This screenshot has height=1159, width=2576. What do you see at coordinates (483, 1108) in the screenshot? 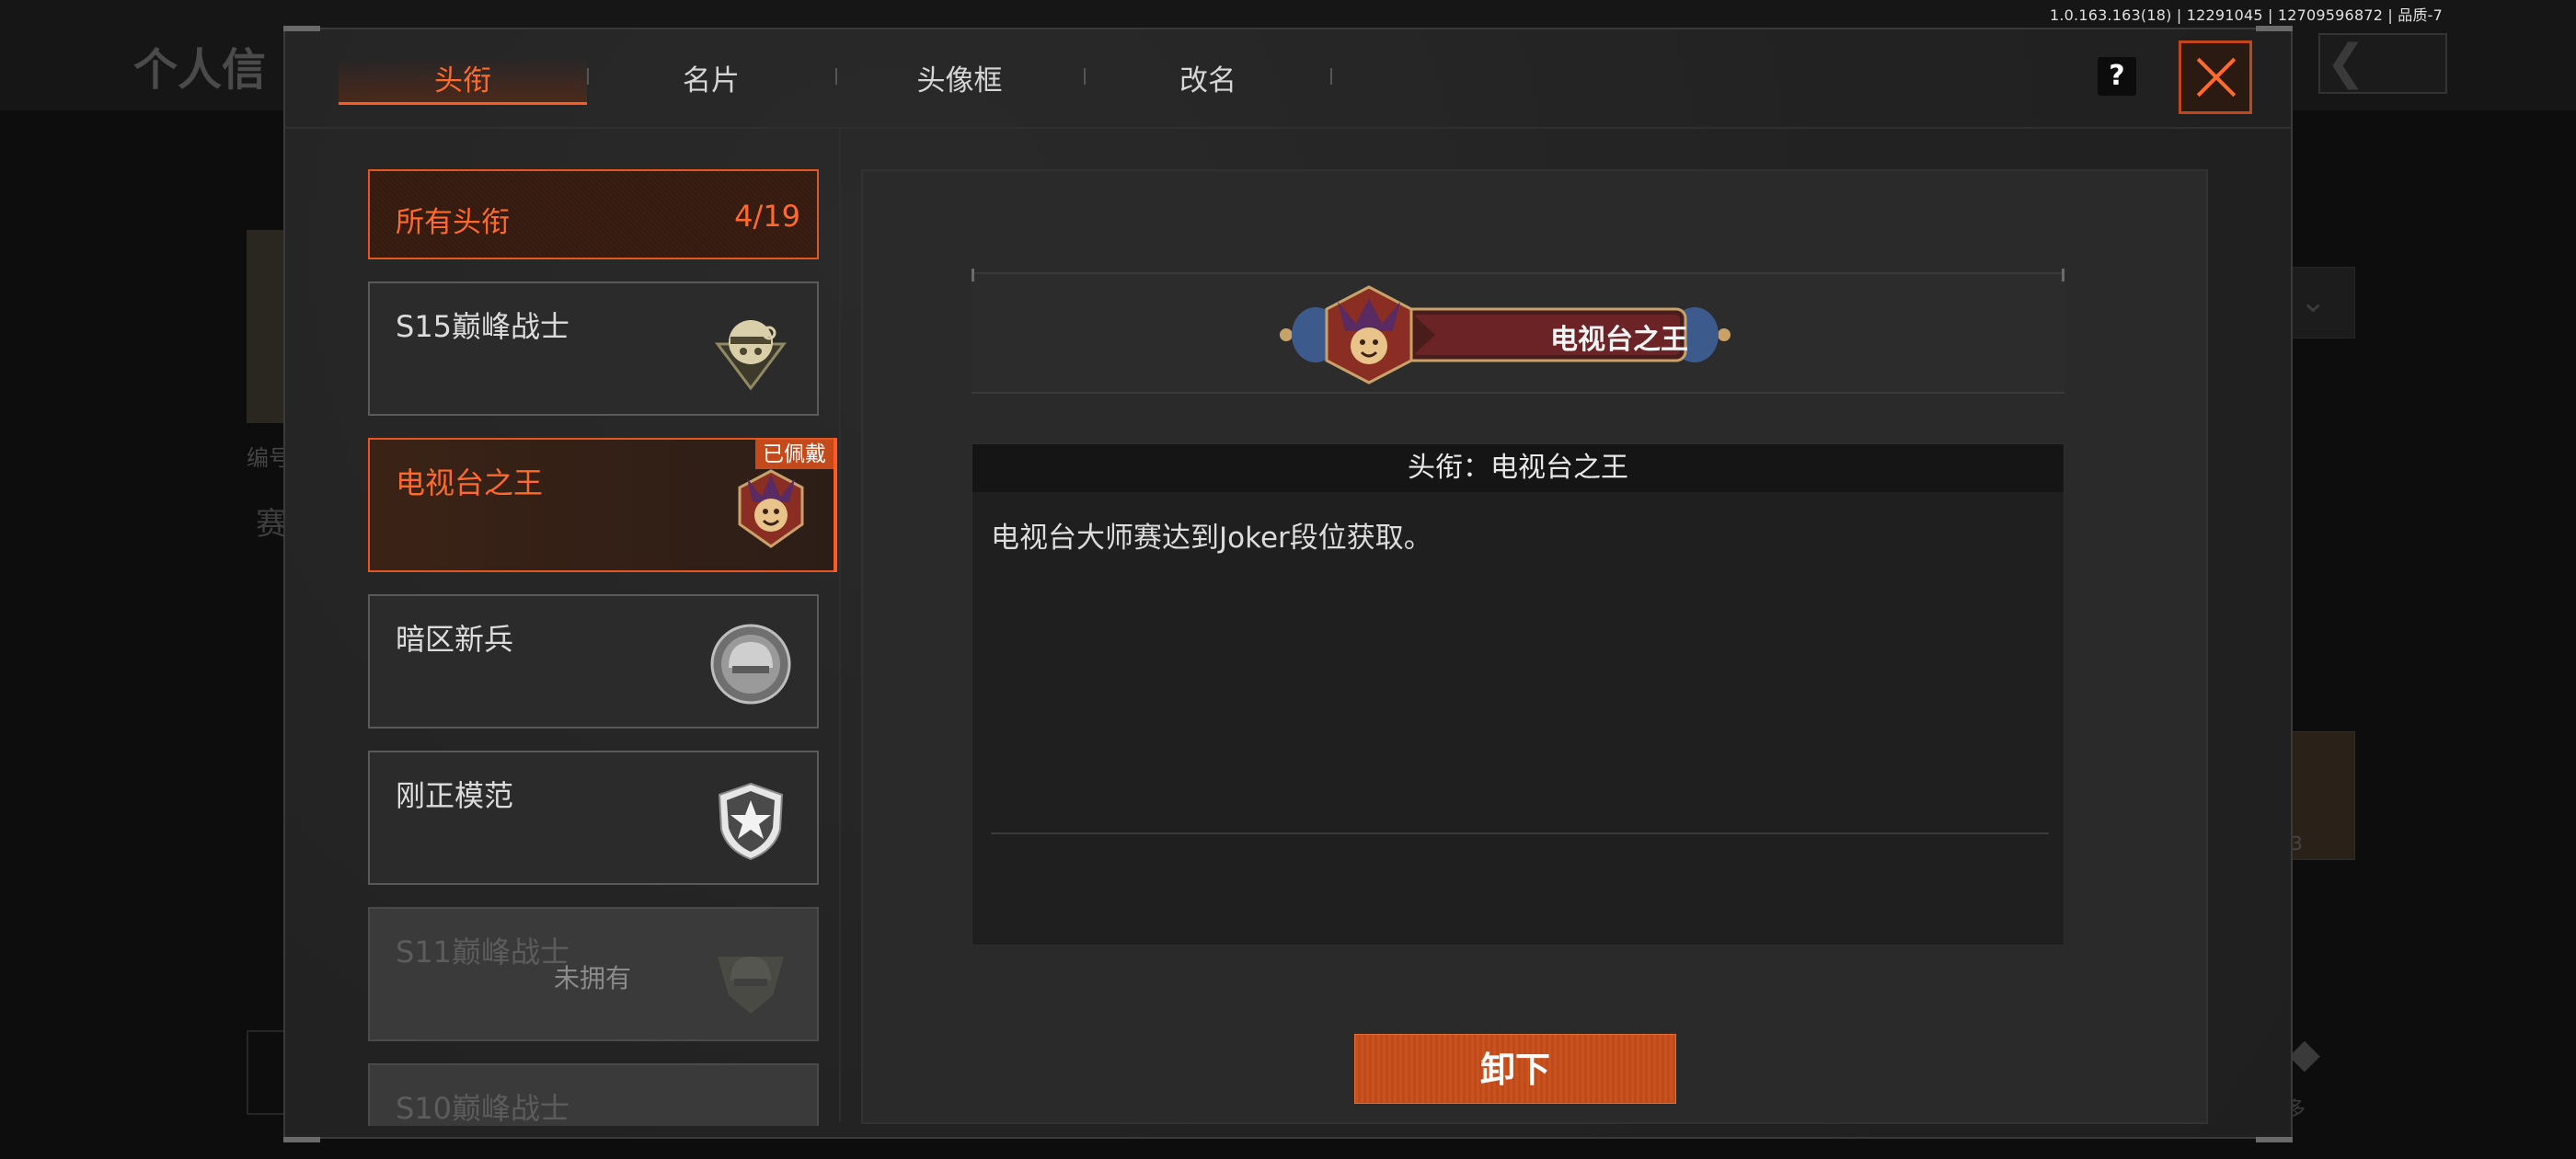
I see `title-item-label: S10巅峰战士` at bounding box center [483, 1108].